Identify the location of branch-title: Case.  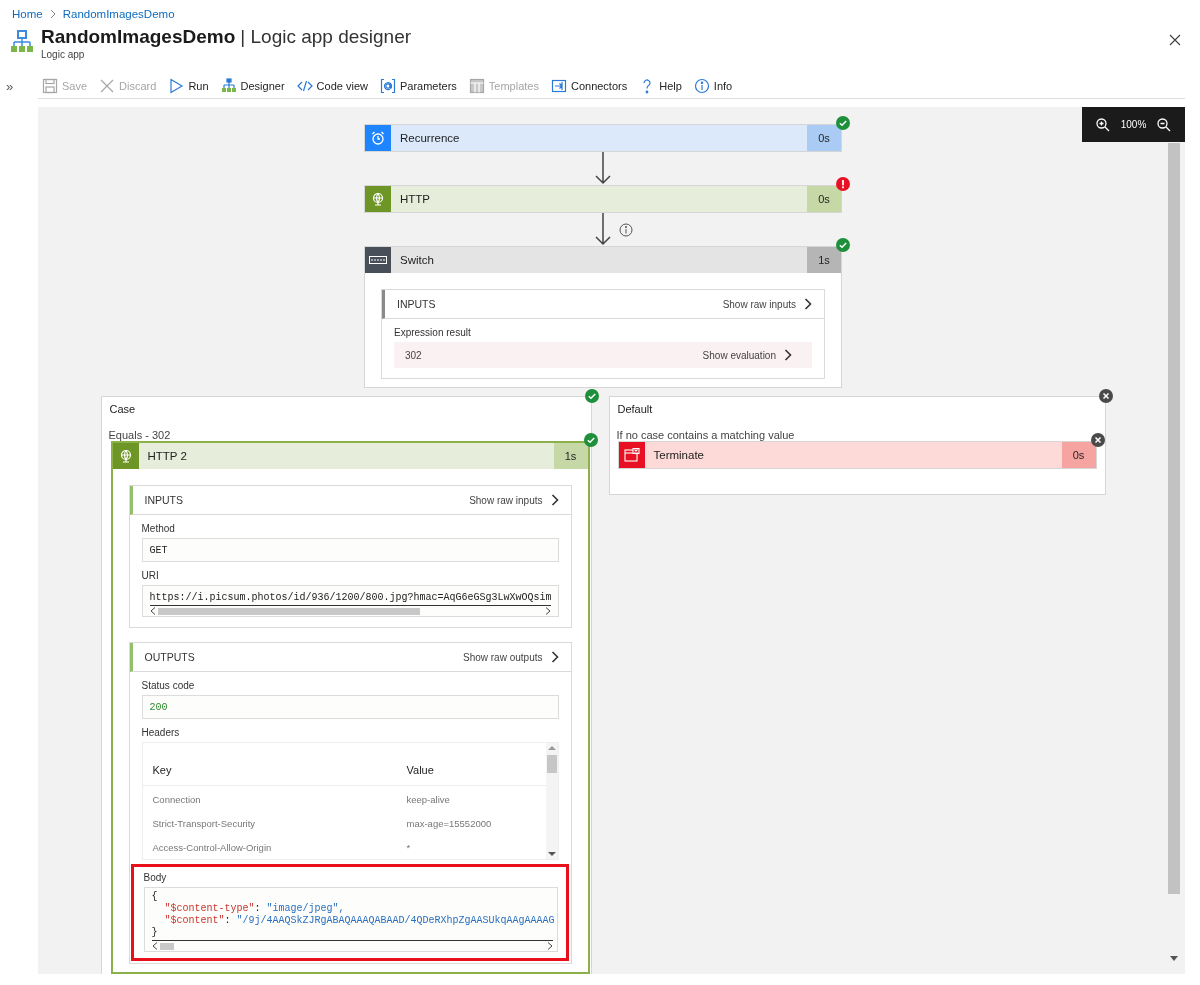
(122, 409).